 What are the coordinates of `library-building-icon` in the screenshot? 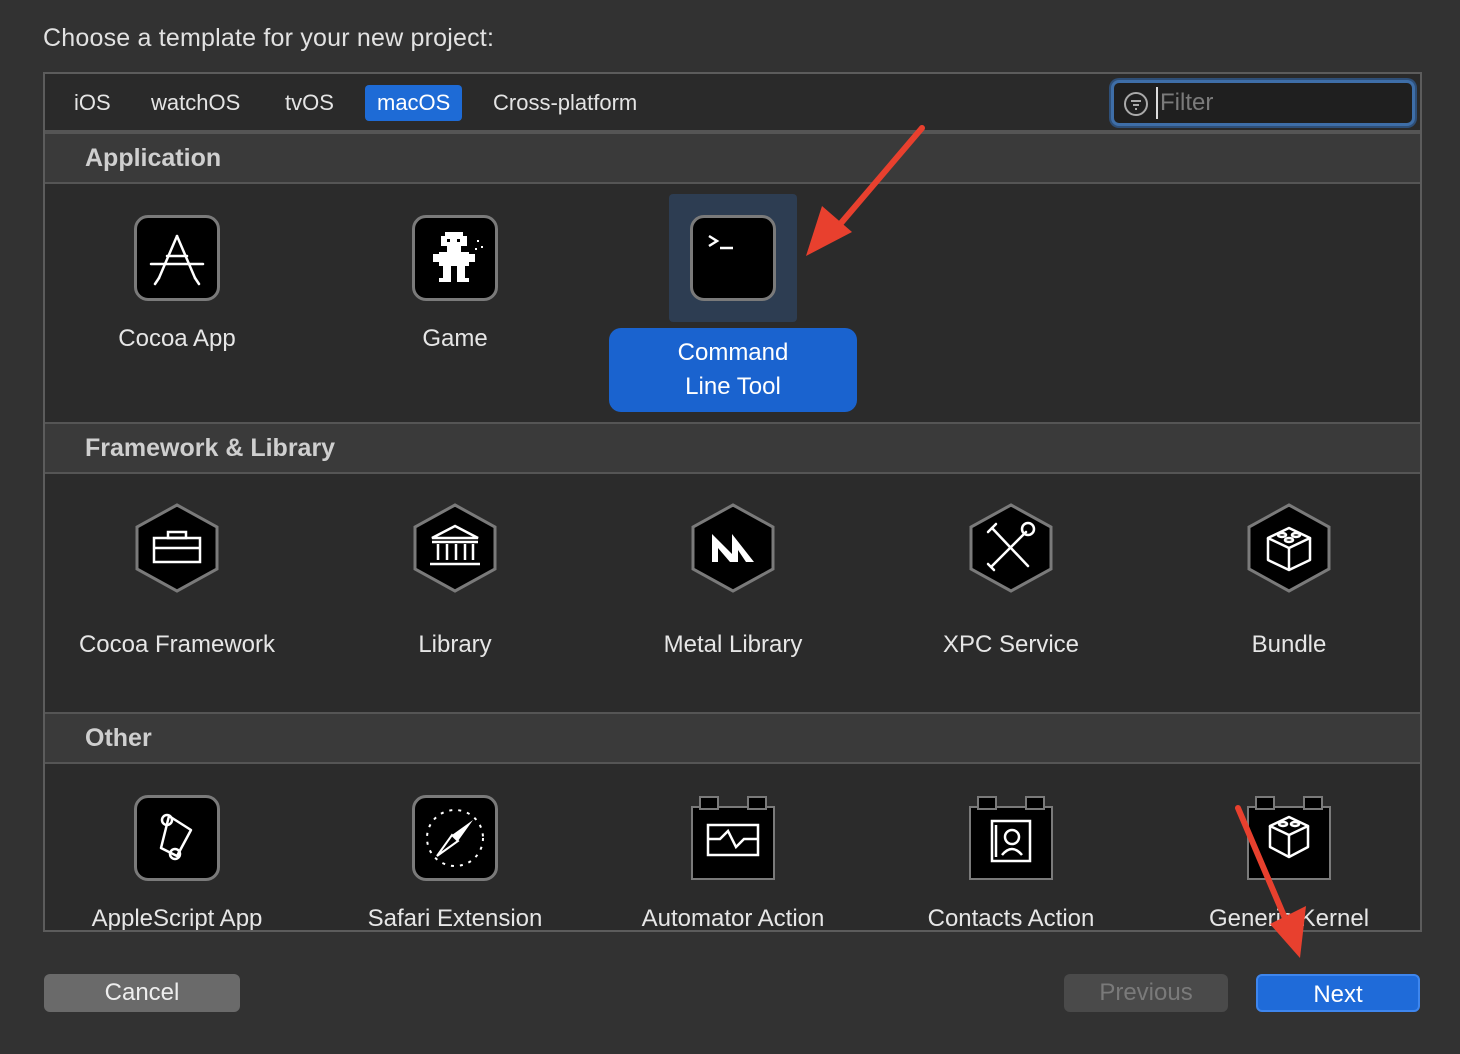 It's located at (455, 548).